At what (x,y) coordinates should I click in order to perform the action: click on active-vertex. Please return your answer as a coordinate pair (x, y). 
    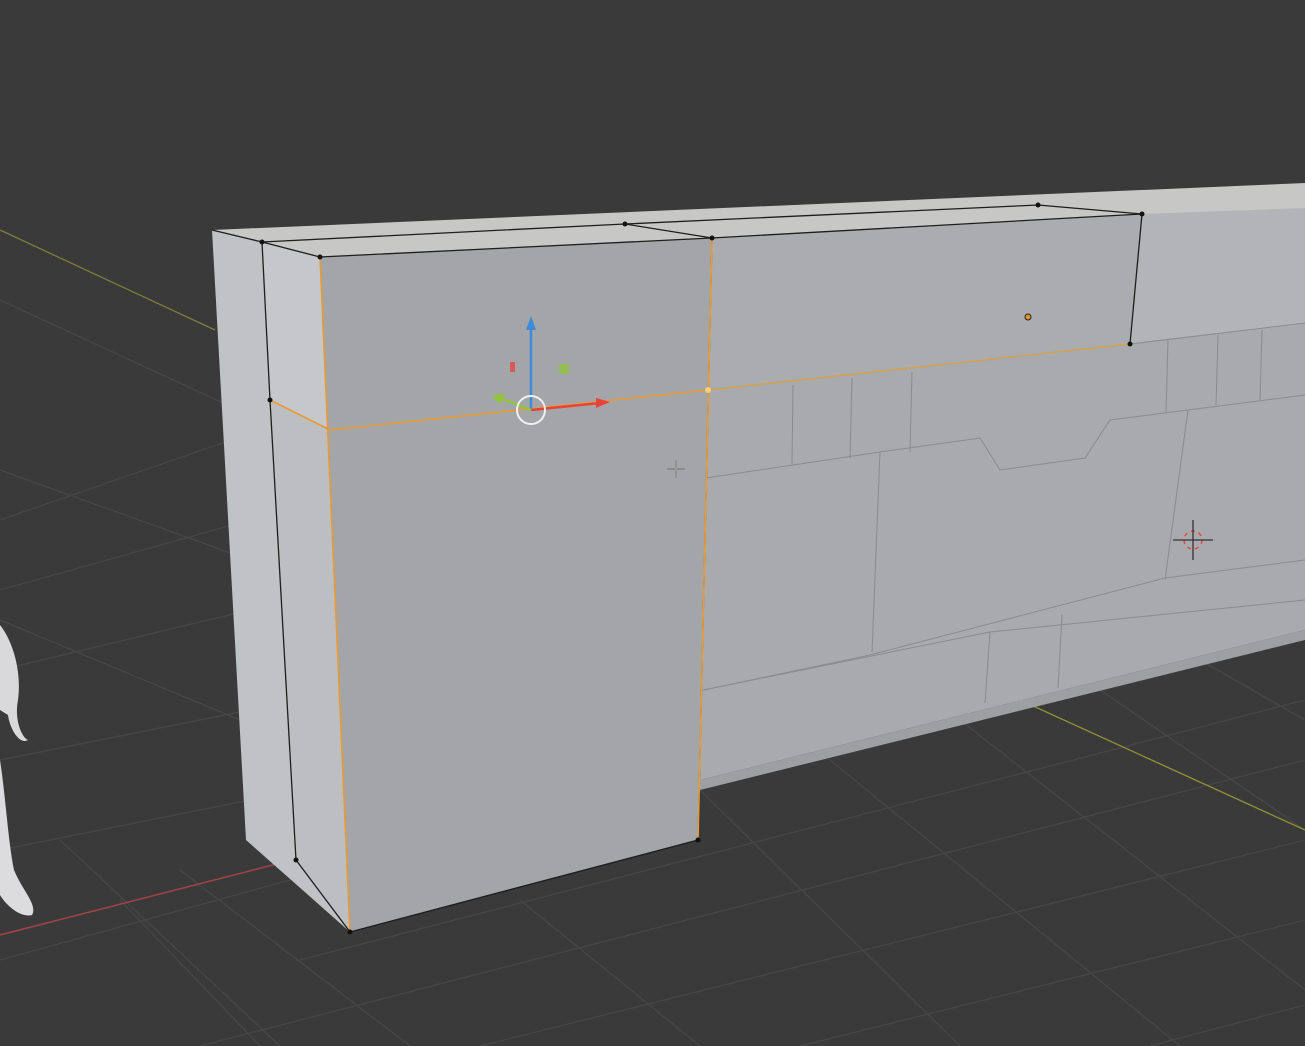
    Looking at the image, I should click on (708, 390).